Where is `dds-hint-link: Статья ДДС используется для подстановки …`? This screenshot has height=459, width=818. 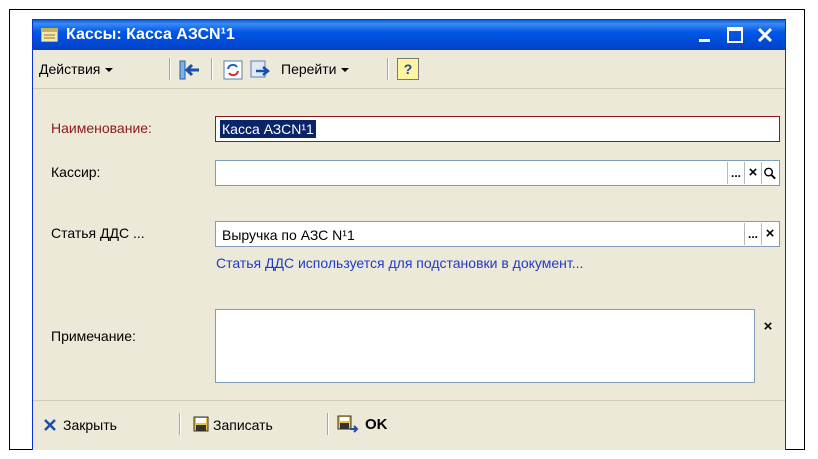 dds-hint-link: Статья ДДС используется для подстановки … is located at coordinates (399, 263).